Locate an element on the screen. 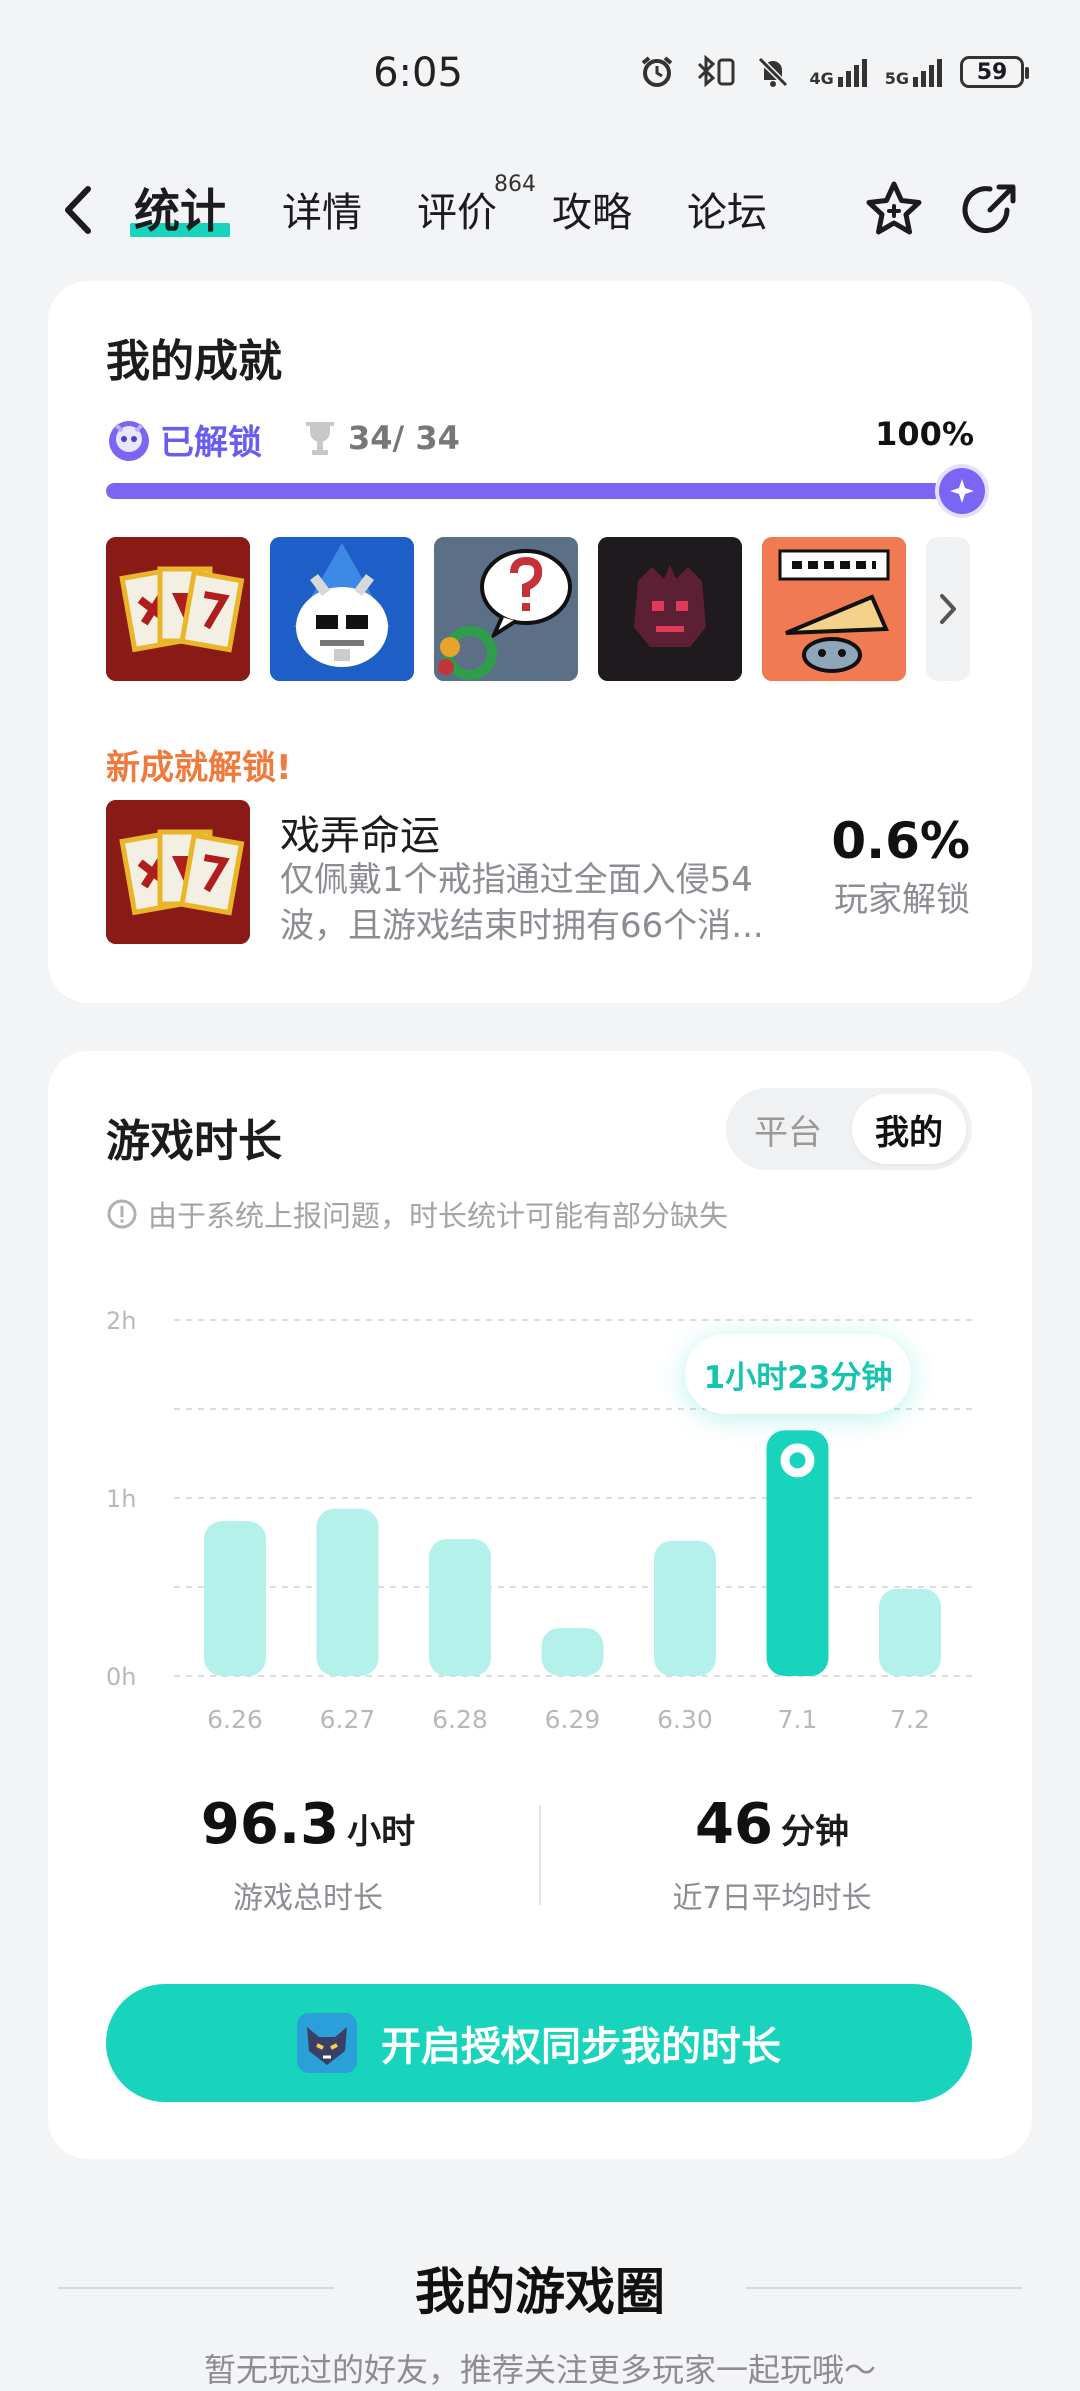  reviews-count-badge: 864 is located at coordinates (515, 184).